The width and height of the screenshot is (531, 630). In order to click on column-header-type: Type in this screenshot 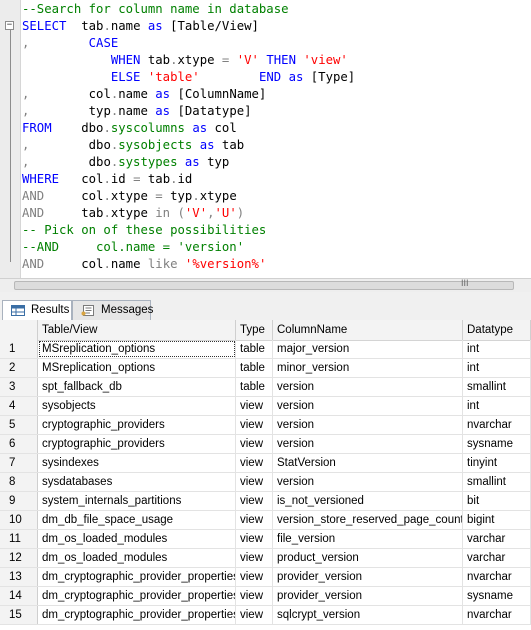, I will do `click(254, 330)`.